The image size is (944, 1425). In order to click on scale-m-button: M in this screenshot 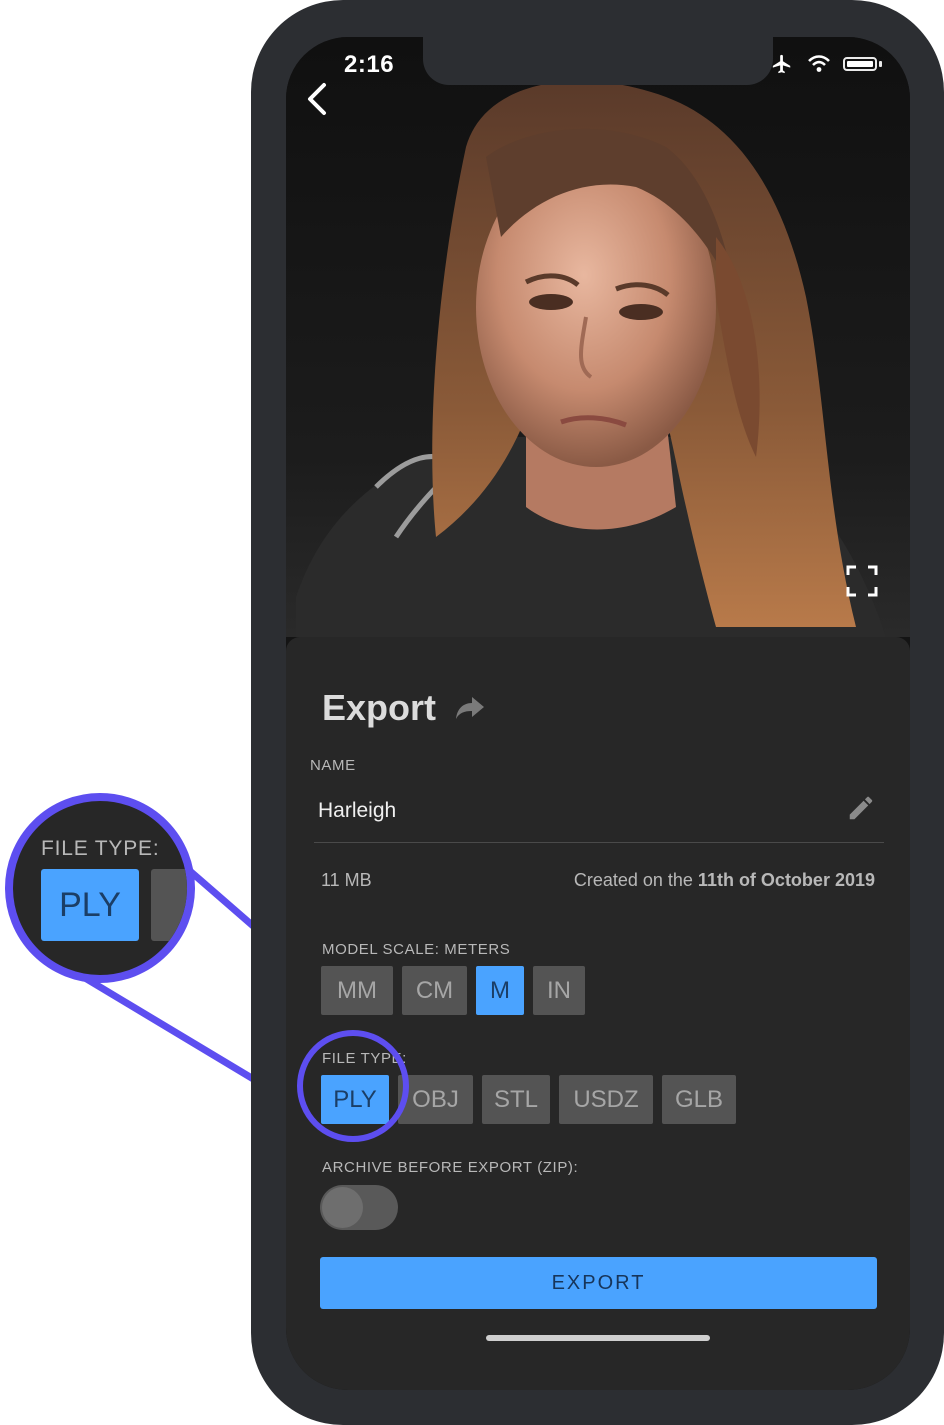, I will do `click(500, 990)`.